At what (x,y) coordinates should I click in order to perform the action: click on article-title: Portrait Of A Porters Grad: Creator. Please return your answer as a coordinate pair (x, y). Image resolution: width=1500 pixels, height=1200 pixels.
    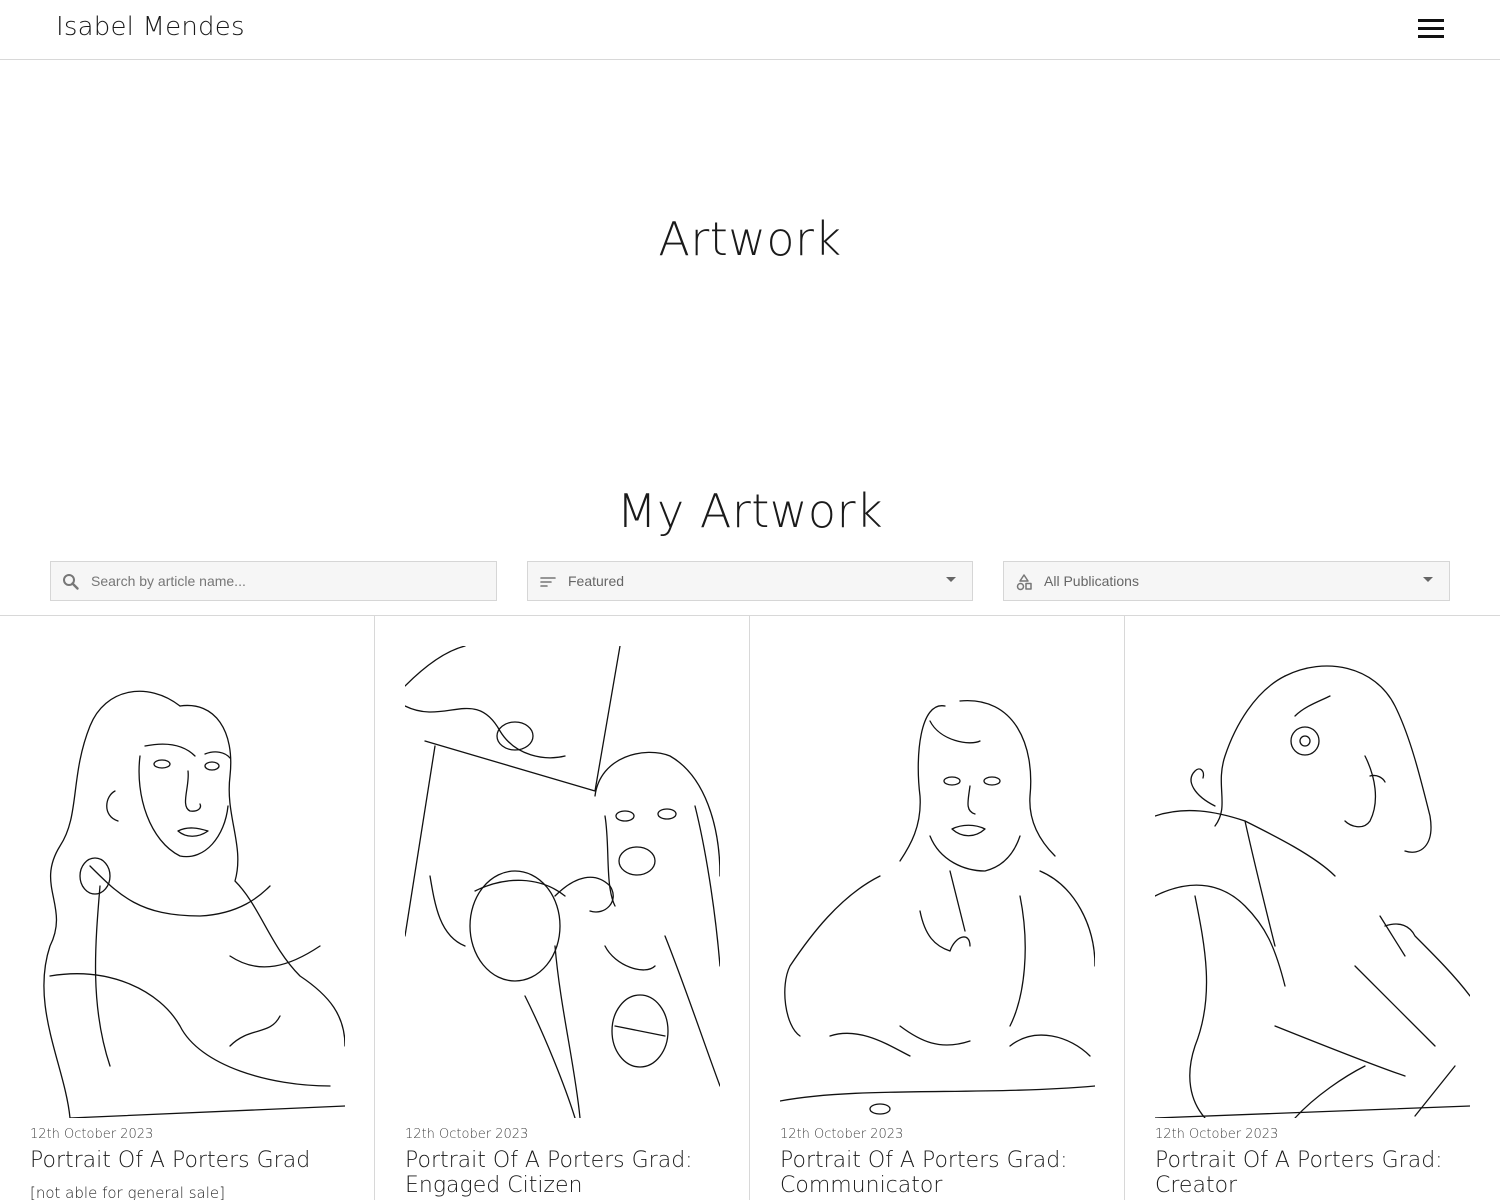
    Looking at the image, I should click on (1315, 1173).